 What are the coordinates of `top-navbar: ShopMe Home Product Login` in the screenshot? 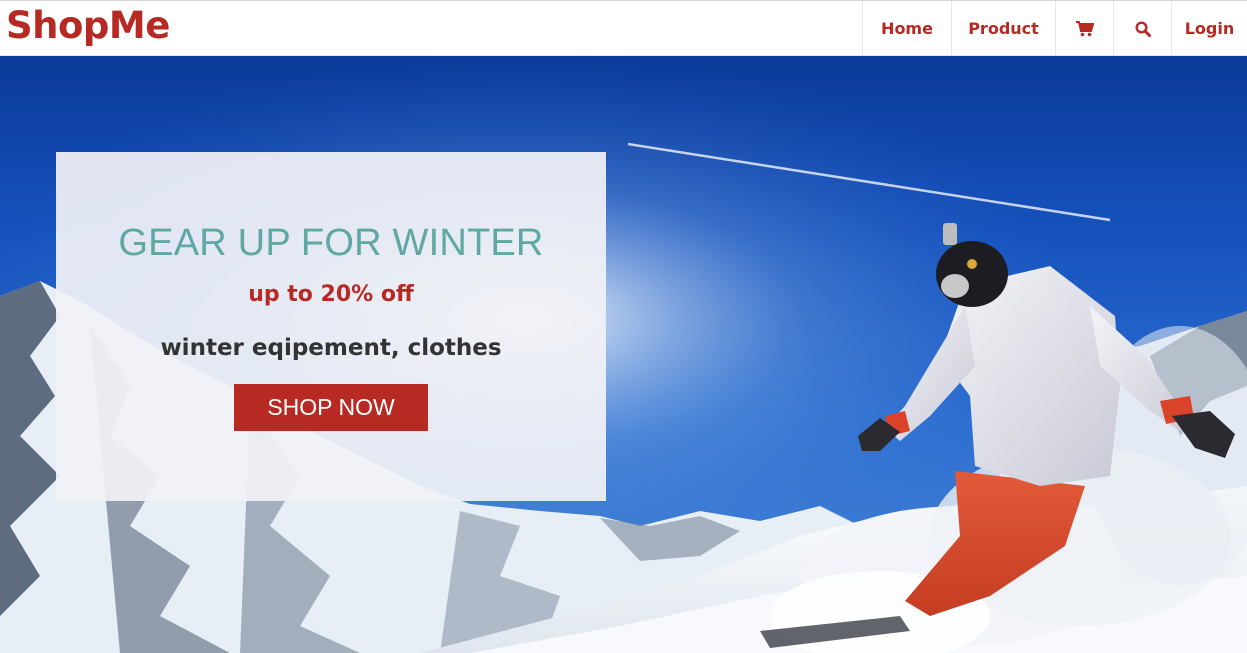 It's located at (623, 28).